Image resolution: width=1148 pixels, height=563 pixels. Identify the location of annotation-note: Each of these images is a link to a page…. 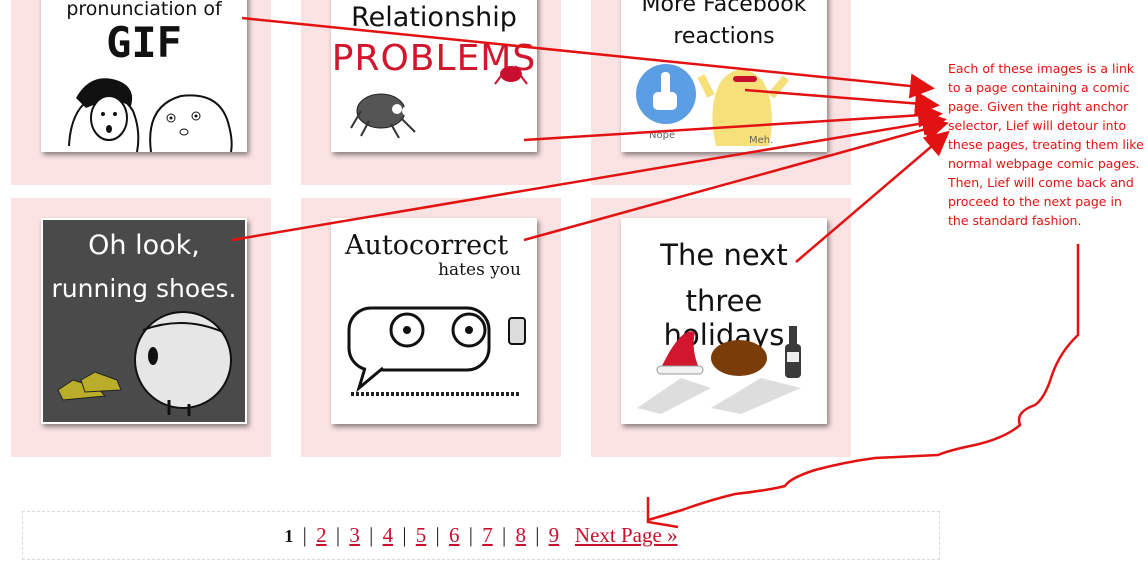
(1046, 144).